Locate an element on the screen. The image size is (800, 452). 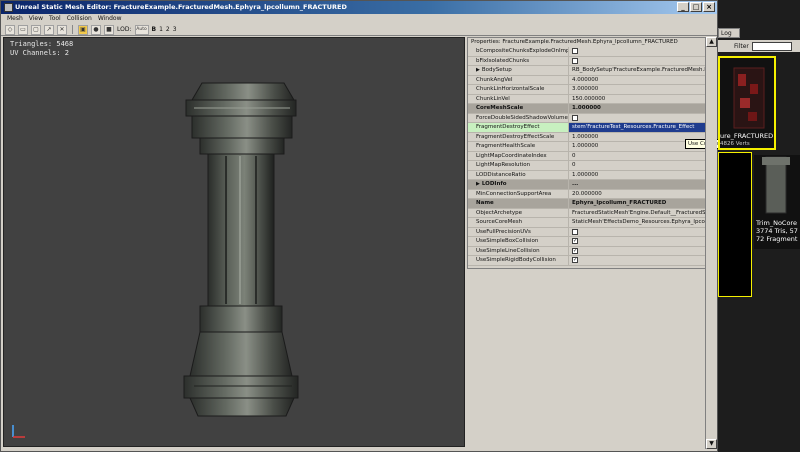
property-value-text: 150.000000 is located at coordinates (589, 98).